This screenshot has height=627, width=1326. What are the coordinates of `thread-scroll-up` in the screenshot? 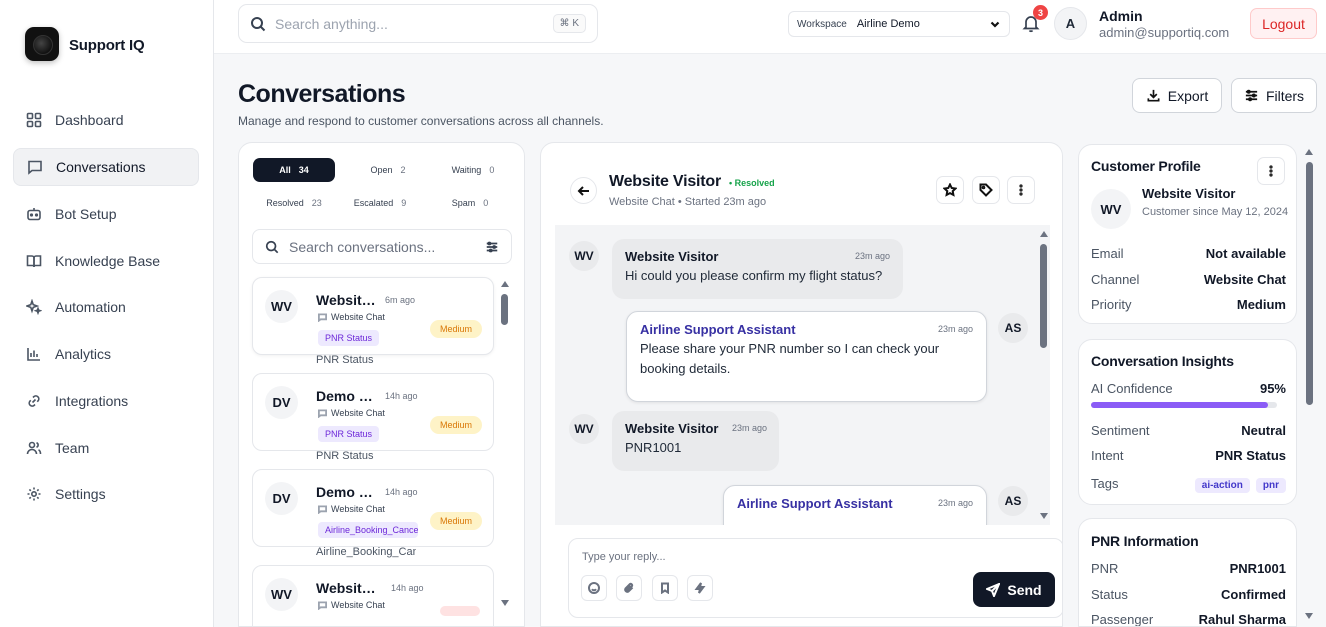 It's located at (1044, 234).